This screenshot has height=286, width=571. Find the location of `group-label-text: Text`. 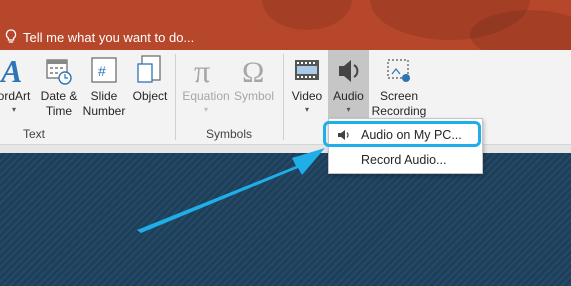

group-label-text: Text is located at coordinates (34, 134).